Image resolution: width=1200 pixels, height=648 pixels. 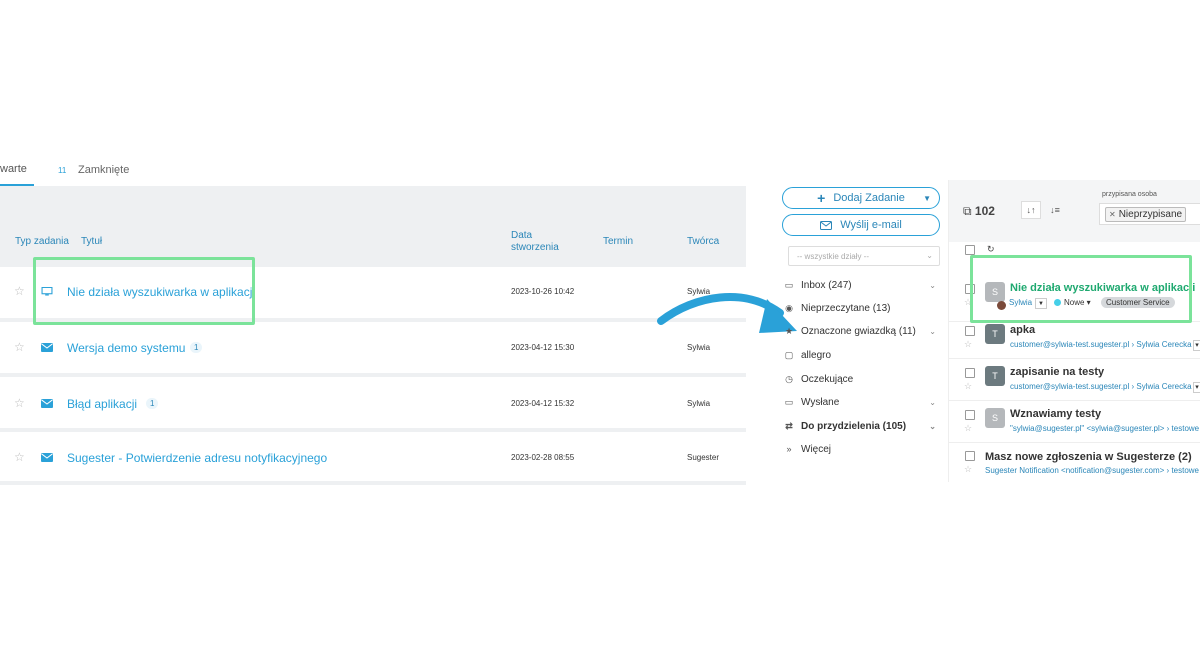 I want to click on sidebar-item-label: Oznaczone gwiazdką (11), so click(x=858, y=331).